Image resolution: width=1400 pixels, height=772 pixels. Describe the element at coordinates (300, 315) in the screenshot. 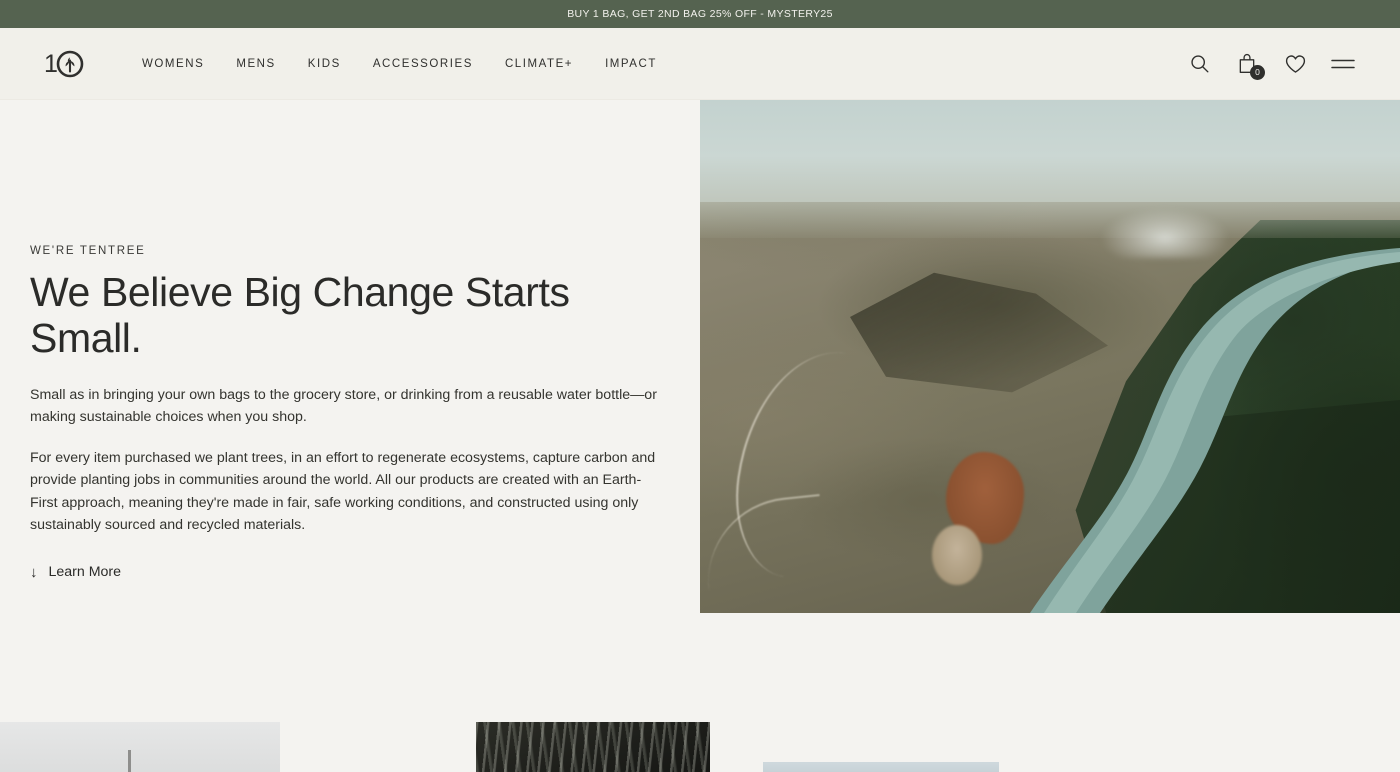

I see `hero-title: We Believe Big Change Starts Small.` at that location.